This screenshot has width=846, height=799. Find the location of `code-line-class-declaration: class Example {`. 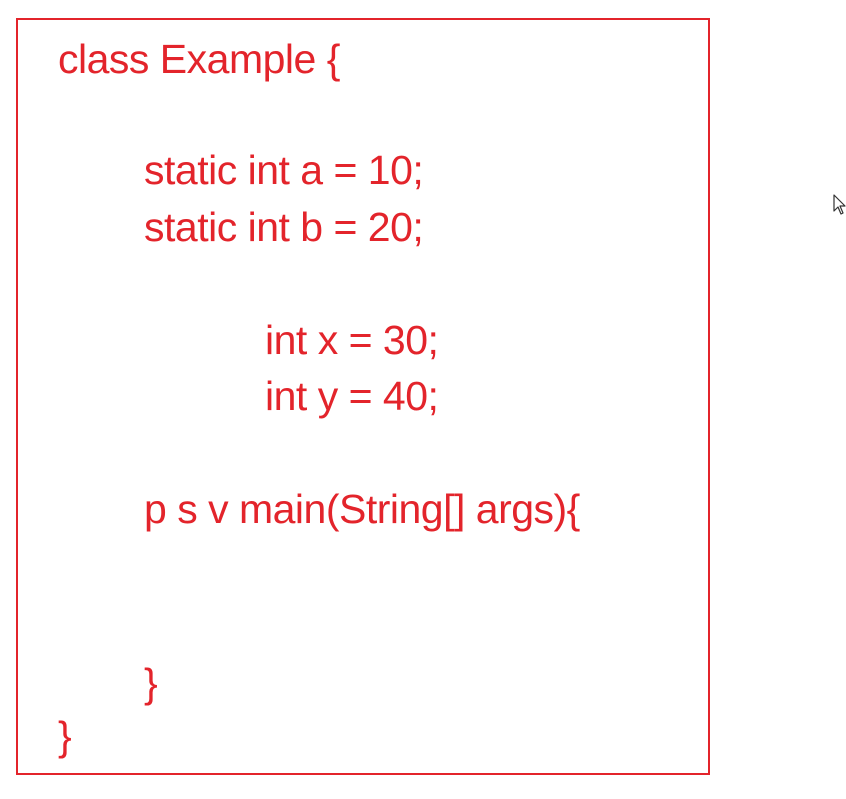

code-line-class-declaration: class Example { is located at coordinates (199, 59).